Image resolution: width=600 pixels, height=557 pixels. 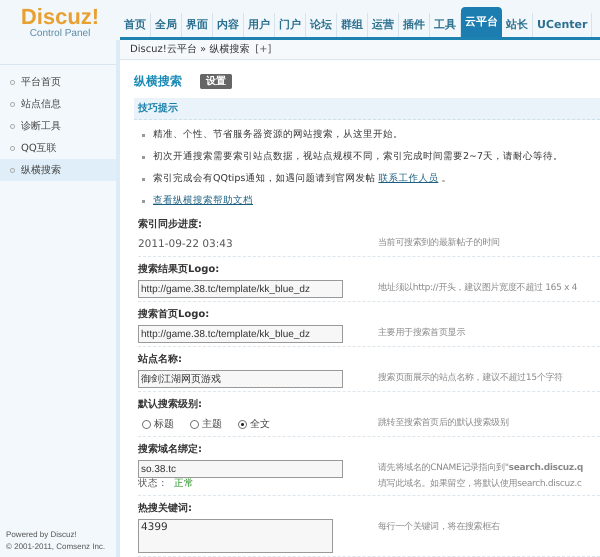 I want to click on logo: Discuz!, so click(x=60, y=17).